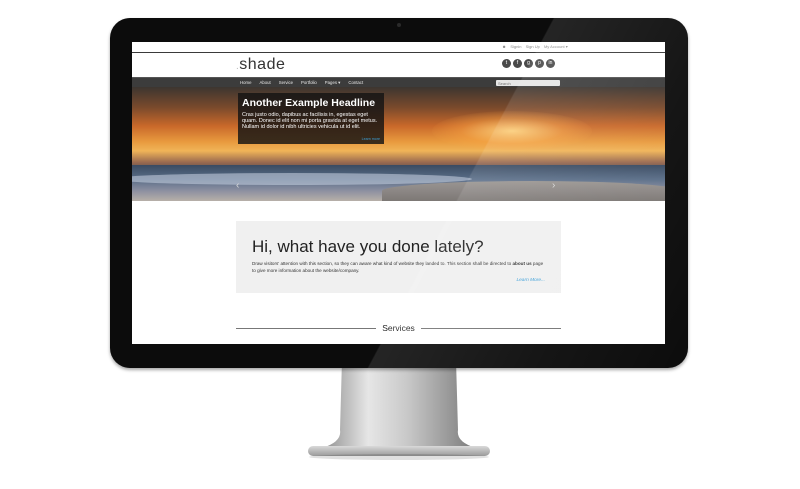 The image size is (800, 489). Describe the element at coordinates (523, 191) in the screenshot. I see `shore` at that location.